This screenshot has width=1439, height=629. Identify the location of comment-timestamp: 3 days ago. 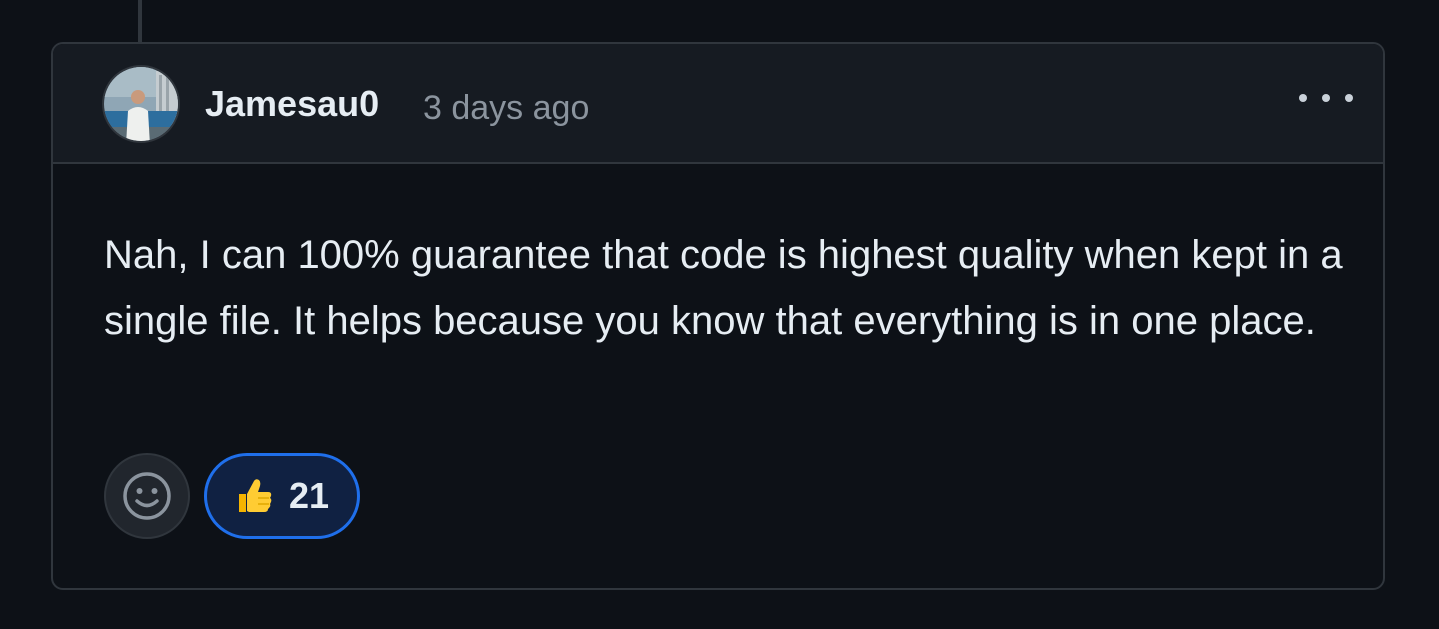
(506, 108).